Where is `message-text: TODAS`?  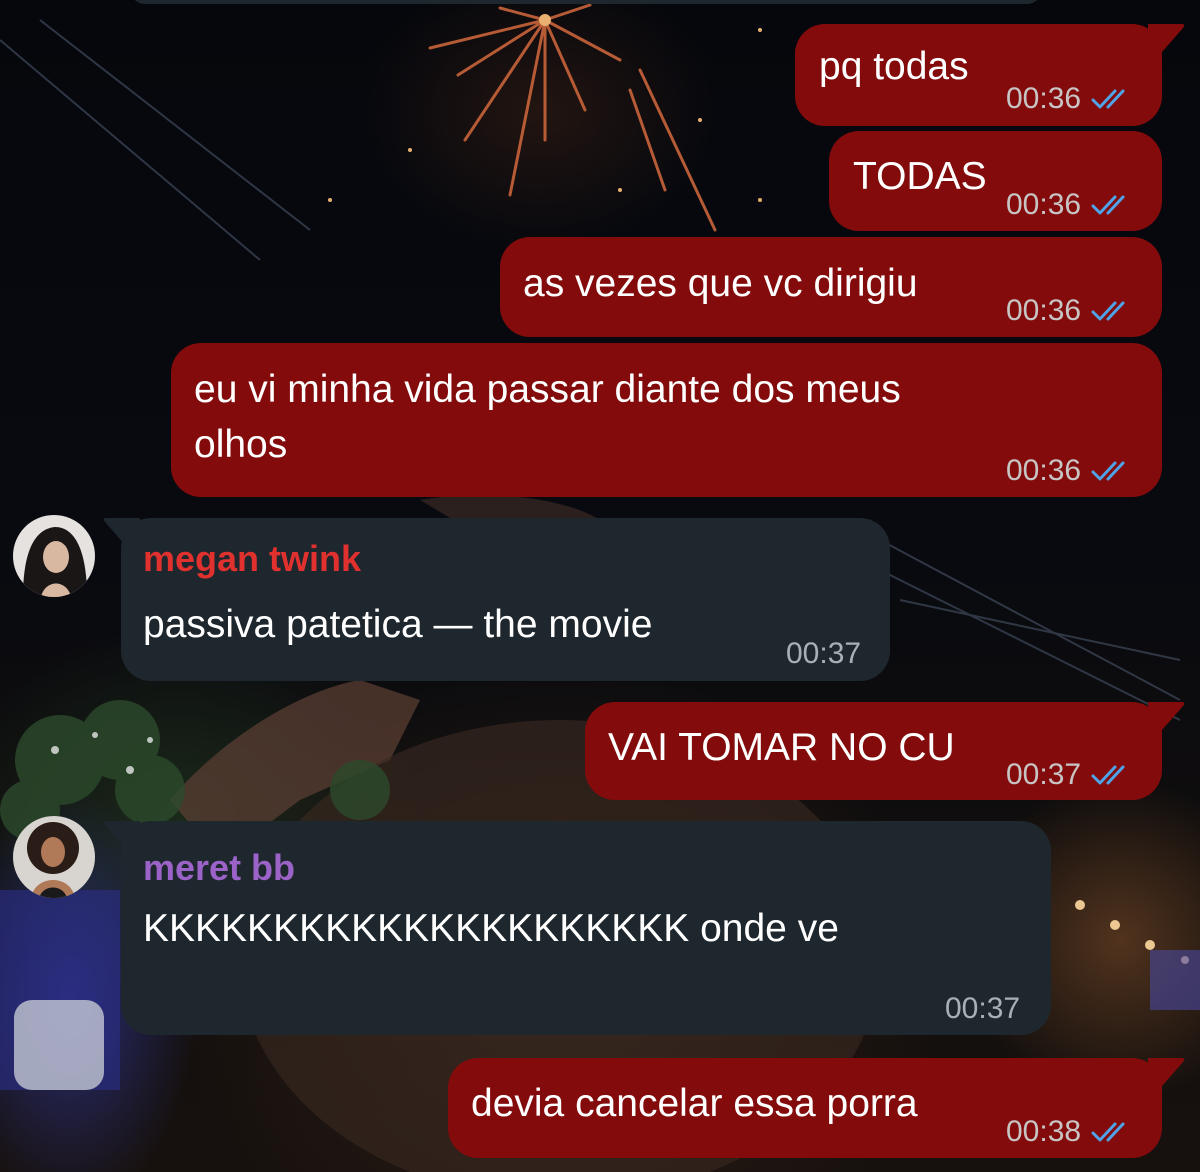 message-text: TODAS is located at coordinates (920, 176).